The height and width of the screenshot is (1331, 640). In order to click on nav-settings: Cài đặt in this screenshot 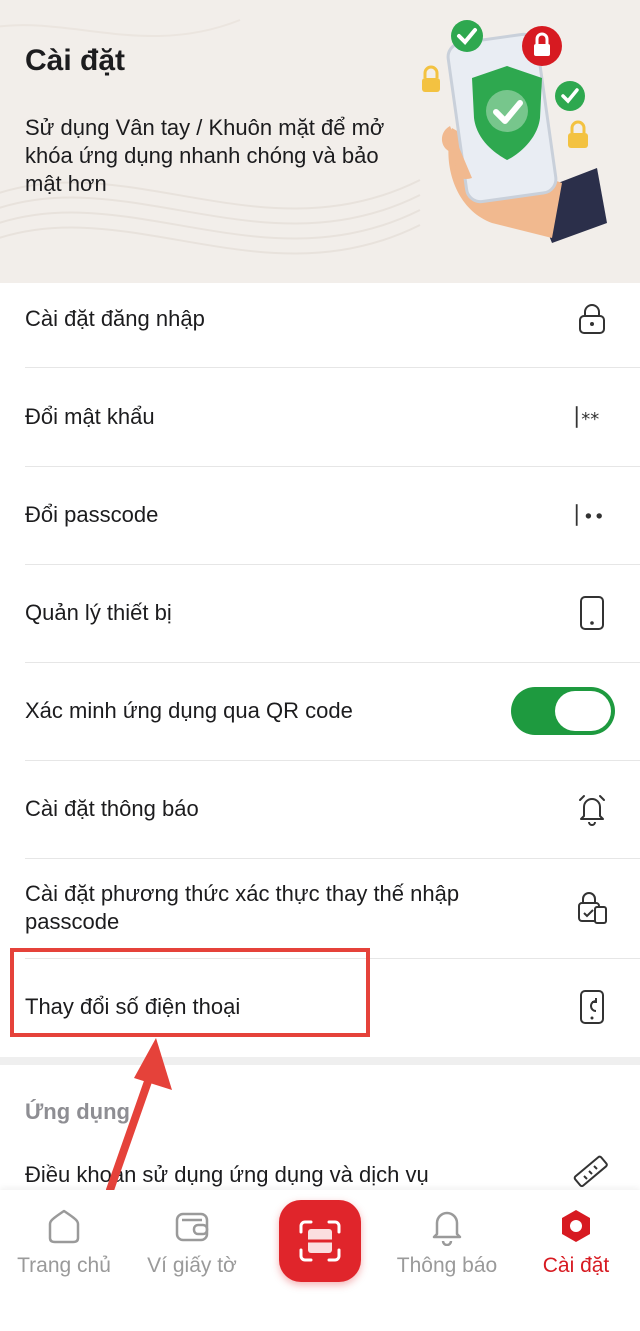, I will do `click(576, 1242)`.